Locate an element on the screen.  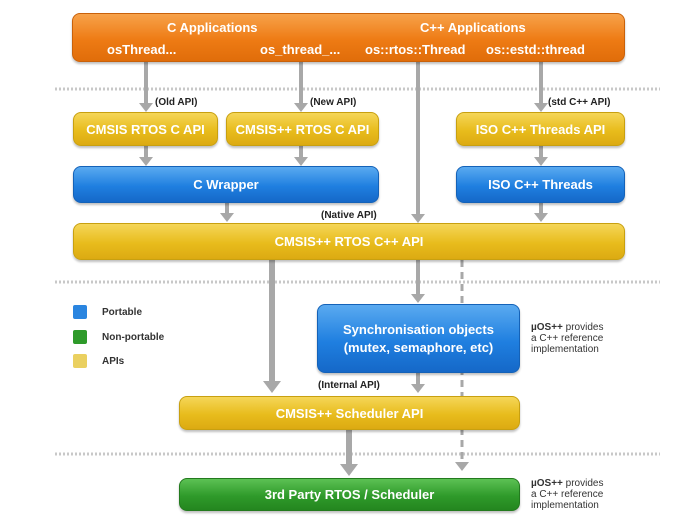
c-wrapper-label: C Wrapper is located at coordinates (226, 184).